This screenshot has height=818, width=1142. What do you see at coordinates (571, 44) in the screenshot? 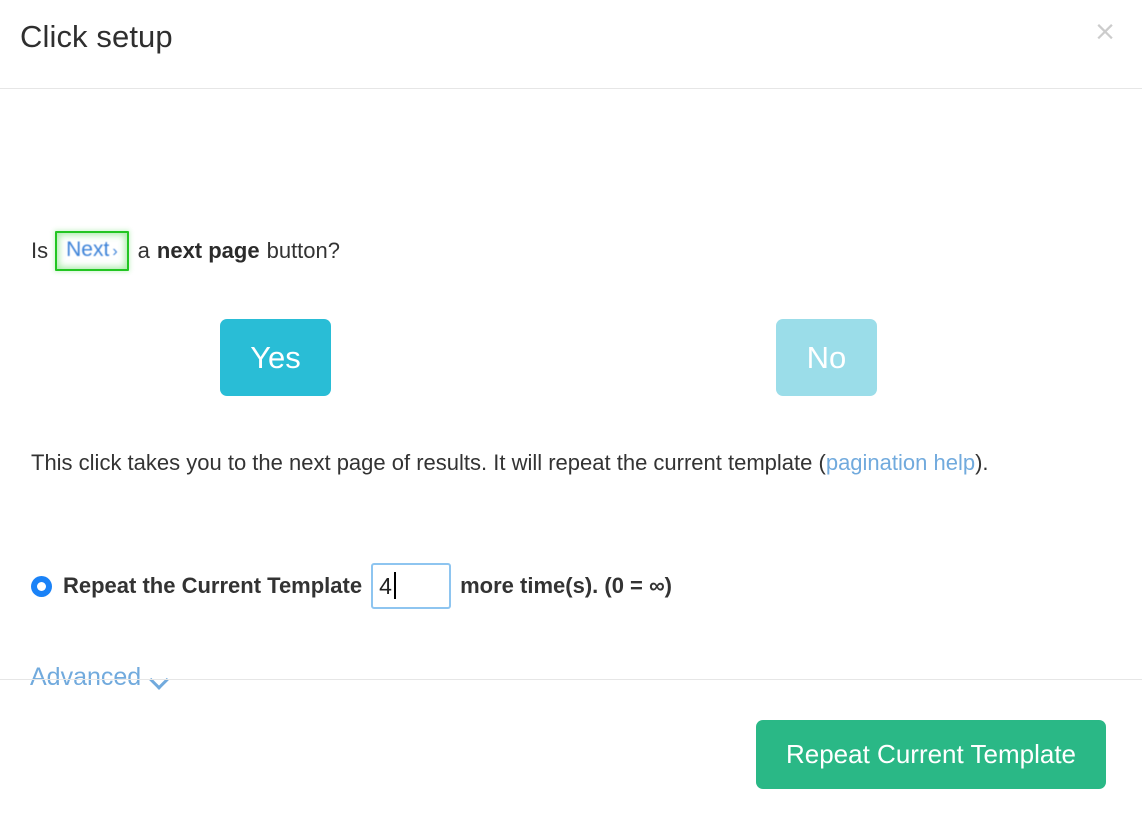
I see `modal-header: Click setup ×` at bounding box center [571, 44].